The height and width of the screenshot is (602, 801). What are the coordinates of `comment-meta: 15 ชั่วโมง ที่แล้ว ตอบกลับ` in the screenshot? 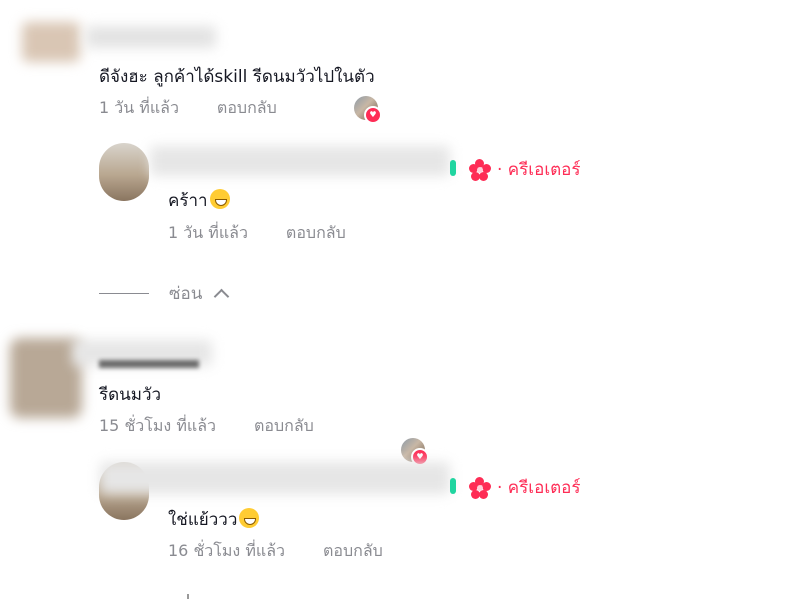 It's located at (206, 426).